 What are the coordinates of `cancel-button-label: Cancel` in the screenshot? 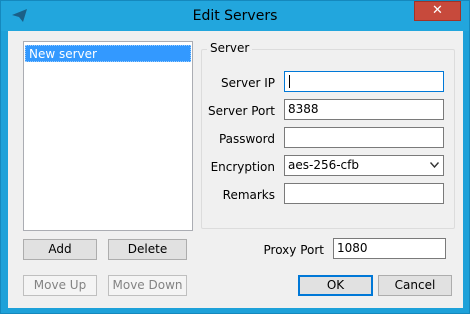 It's located at (415, 285).